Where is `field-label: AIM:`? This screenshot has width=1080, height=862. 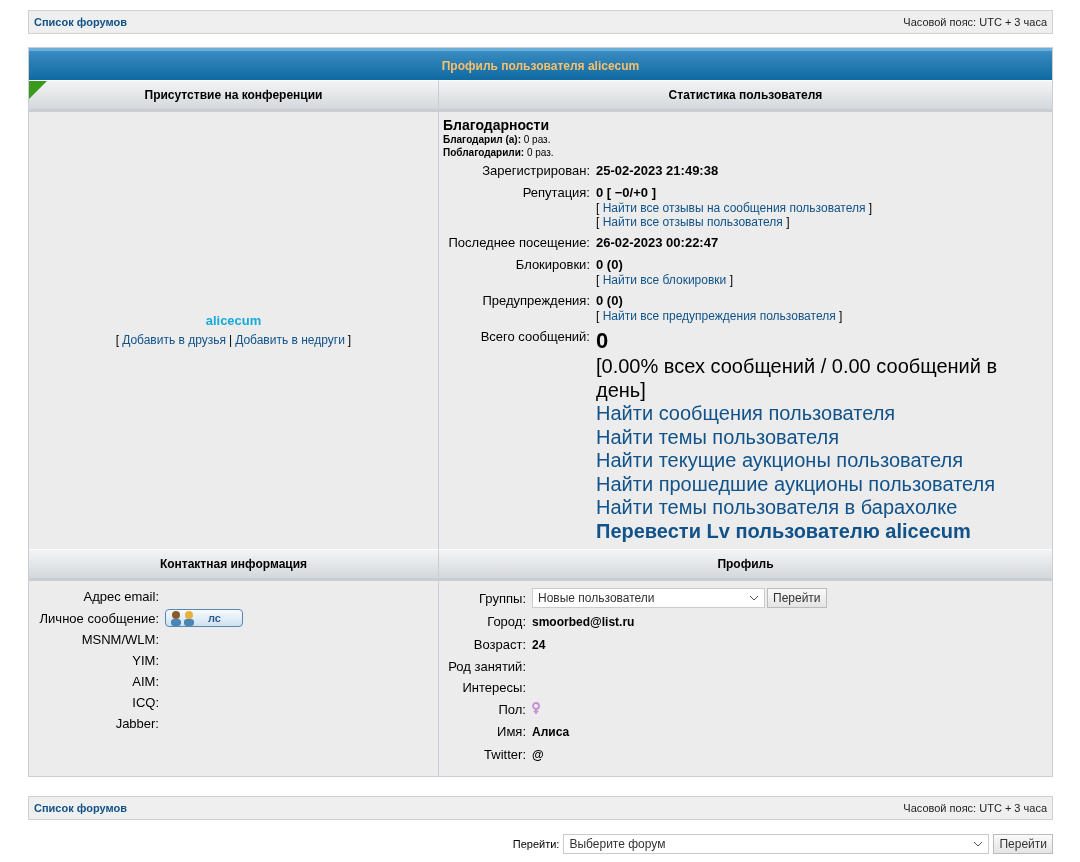
field-label: AIM: is located at coordinates (145, 681).